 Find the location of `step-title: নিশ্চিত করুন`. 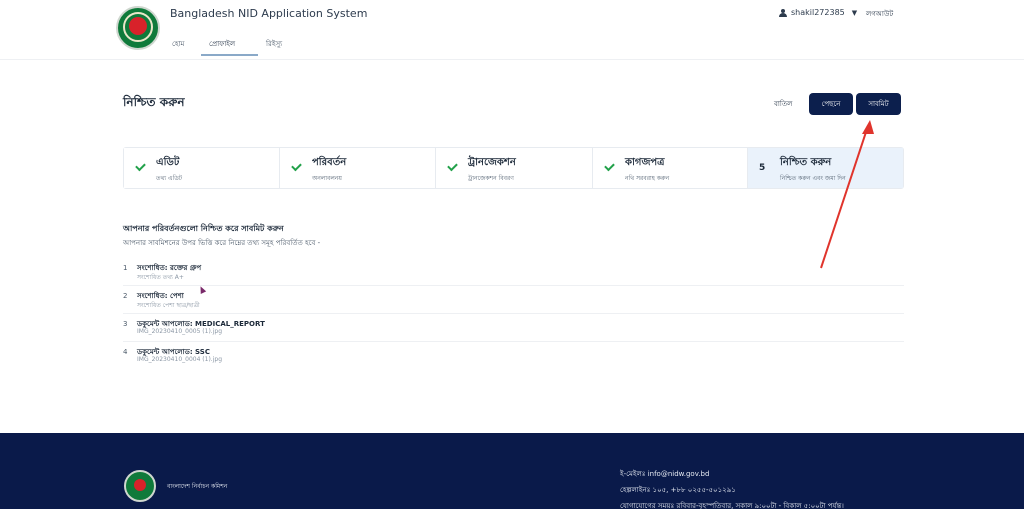

step-title: নিশ্চিত করুন is located at coordinates (806, 162).